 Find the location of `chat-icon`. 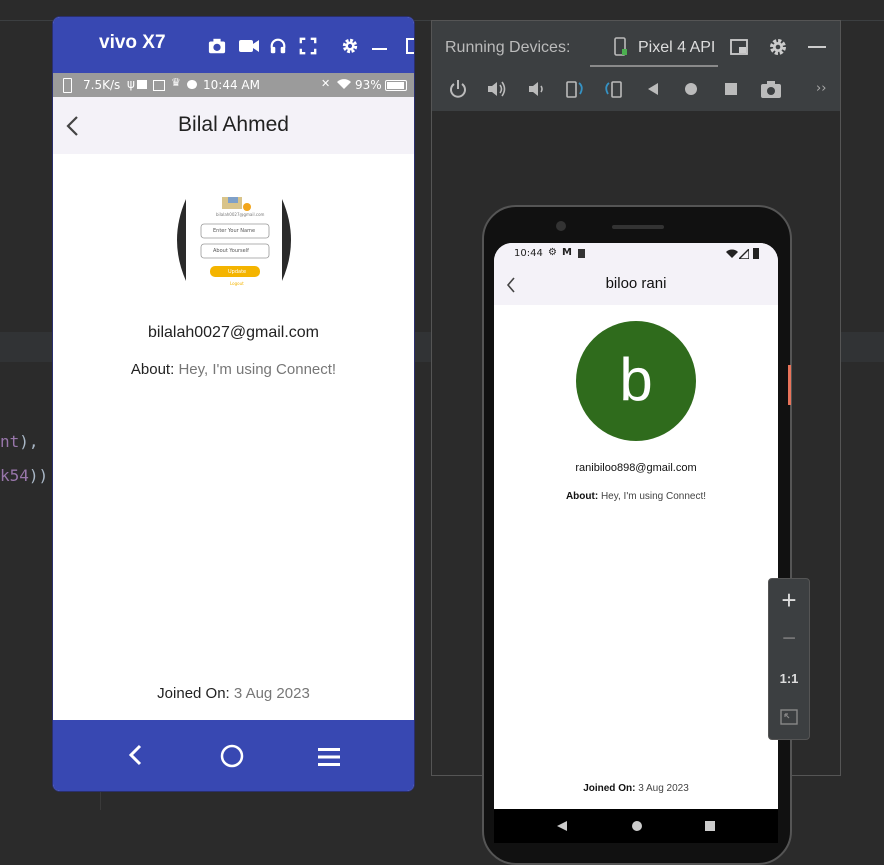

chat-icon is located at coordinates (192, 84).